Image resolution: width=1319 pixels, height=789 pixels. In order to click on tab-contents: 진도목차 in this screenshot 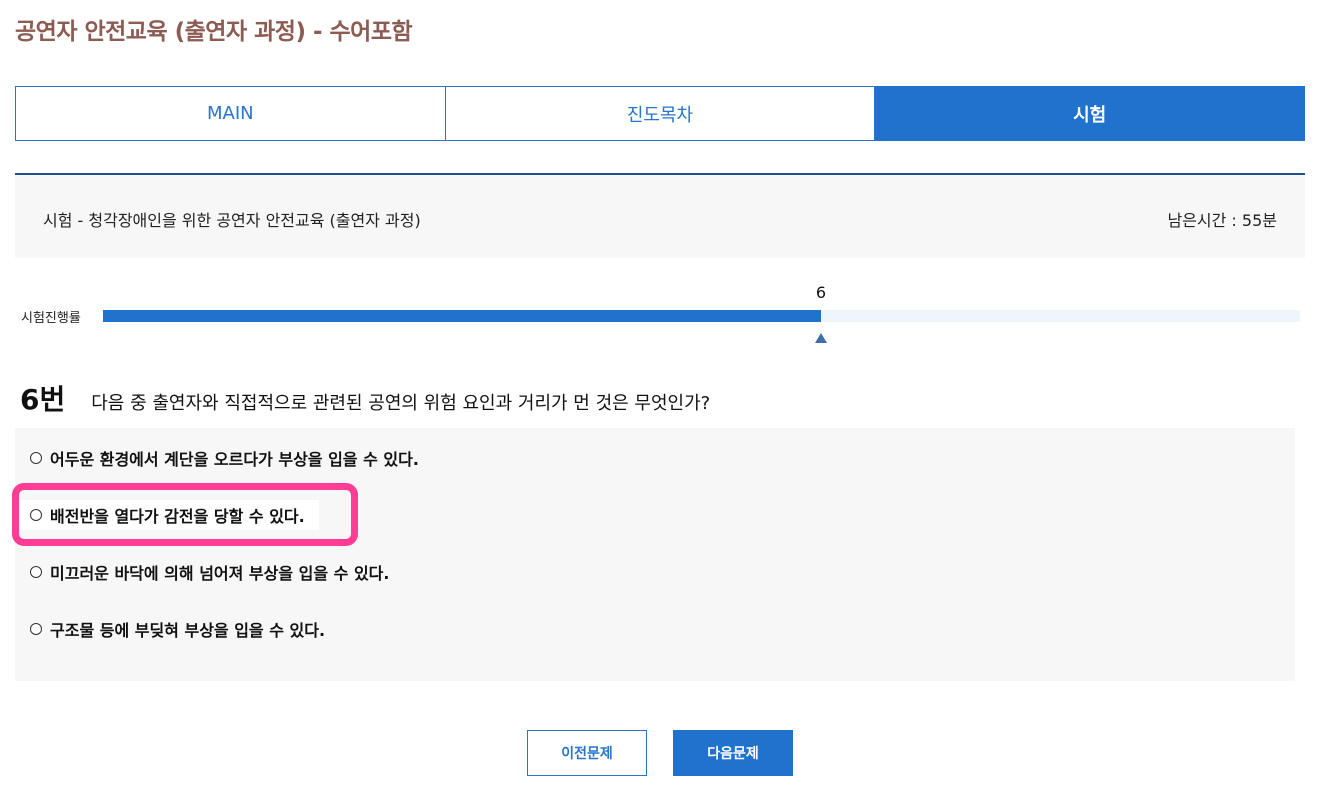, I will do `click(660, 113)`.